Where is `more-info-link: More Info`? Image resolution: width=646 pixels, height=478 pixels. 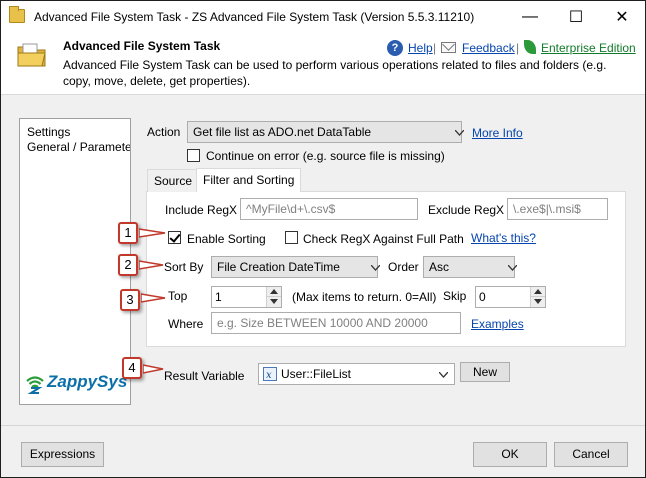
more-info-link: More Info is located at coordinates (497, 133).